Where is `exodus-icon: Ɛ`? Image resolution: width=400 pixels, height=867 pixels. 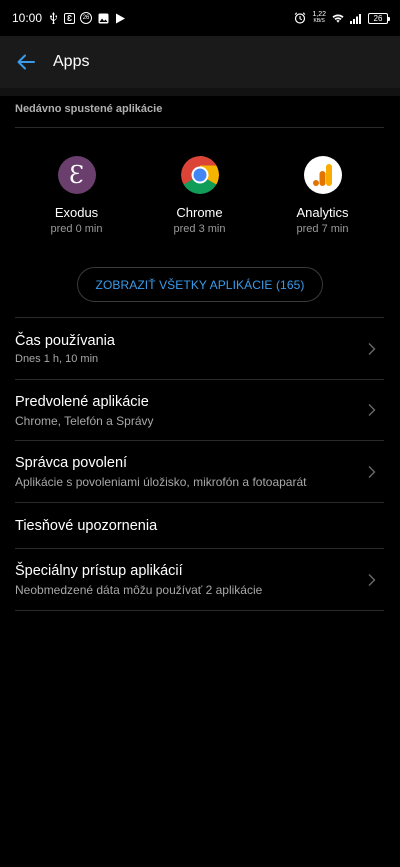
exodus-icon: Ɛ is located at coordinates (76, 175).